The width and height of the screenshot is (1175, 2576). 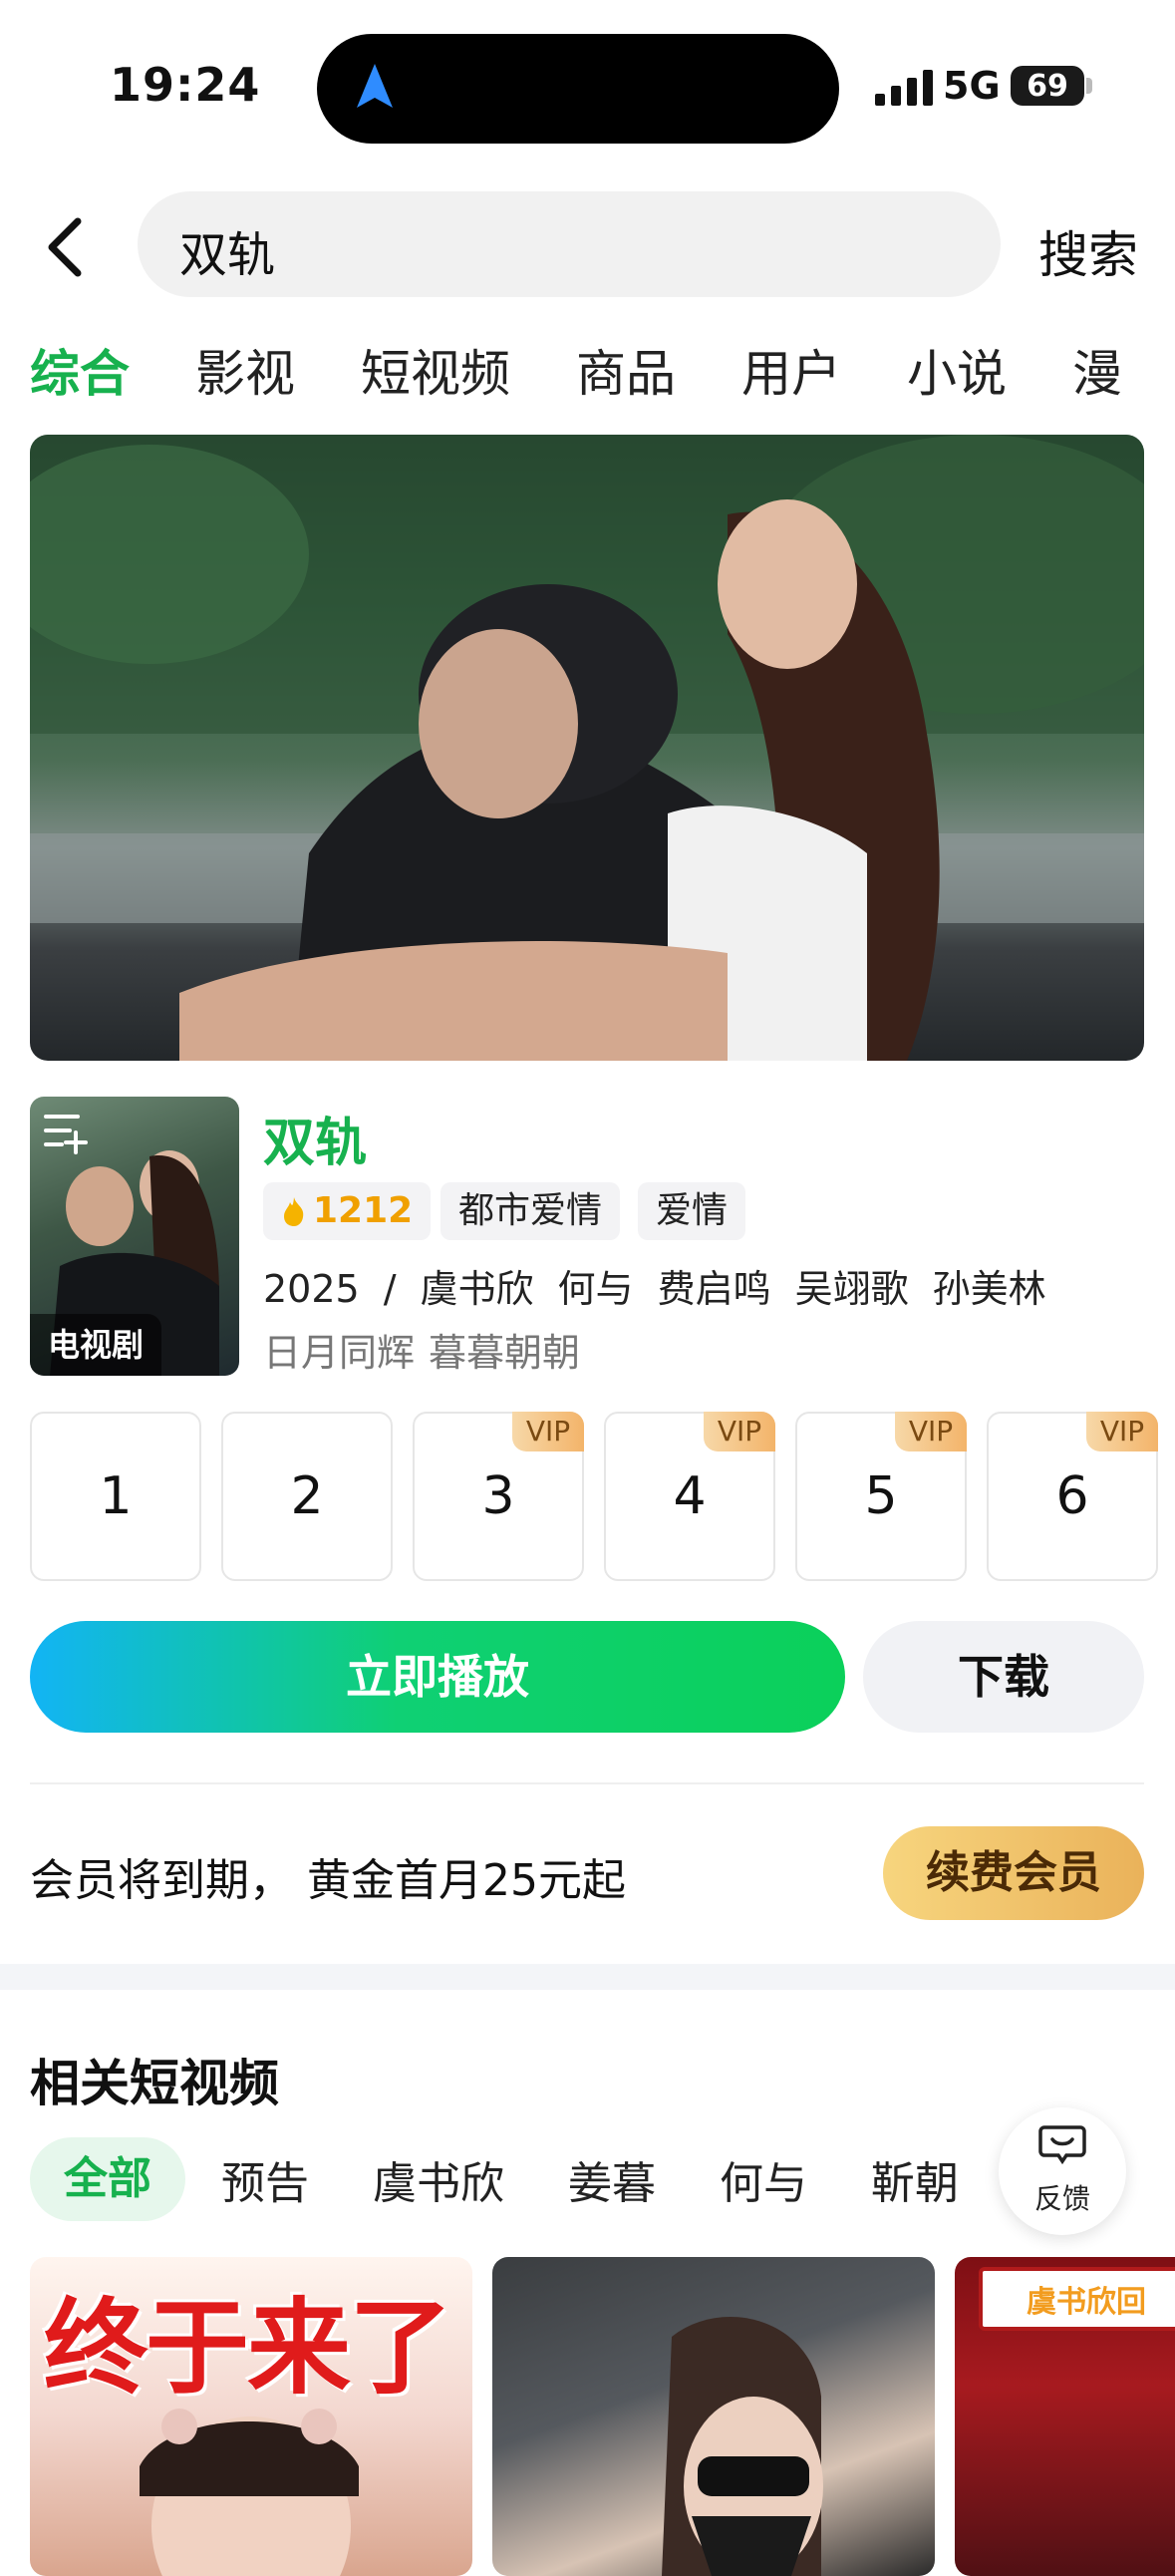 What do you see at coordinates (265, 2179) in the screenshot?
I see `filter-tab-trailer: 预告` at bounding box center [265, 2179].